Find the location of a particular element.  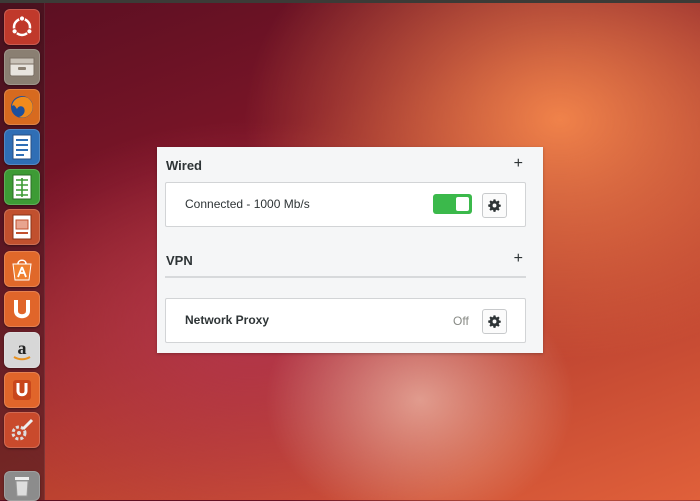

amazon-icon: a is located at coordinates (22, 350).